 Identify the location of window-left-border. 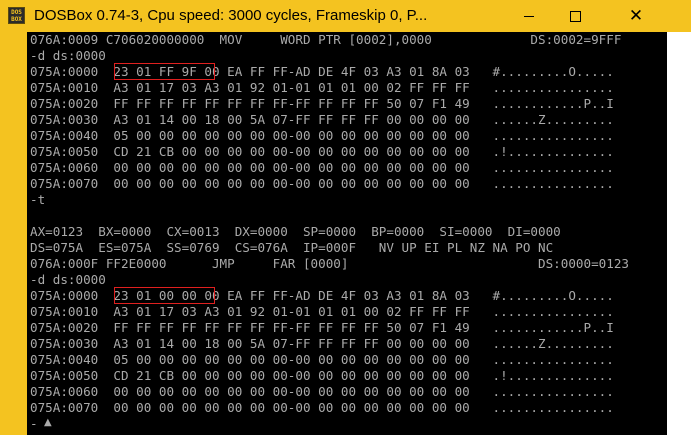
(13, 233).